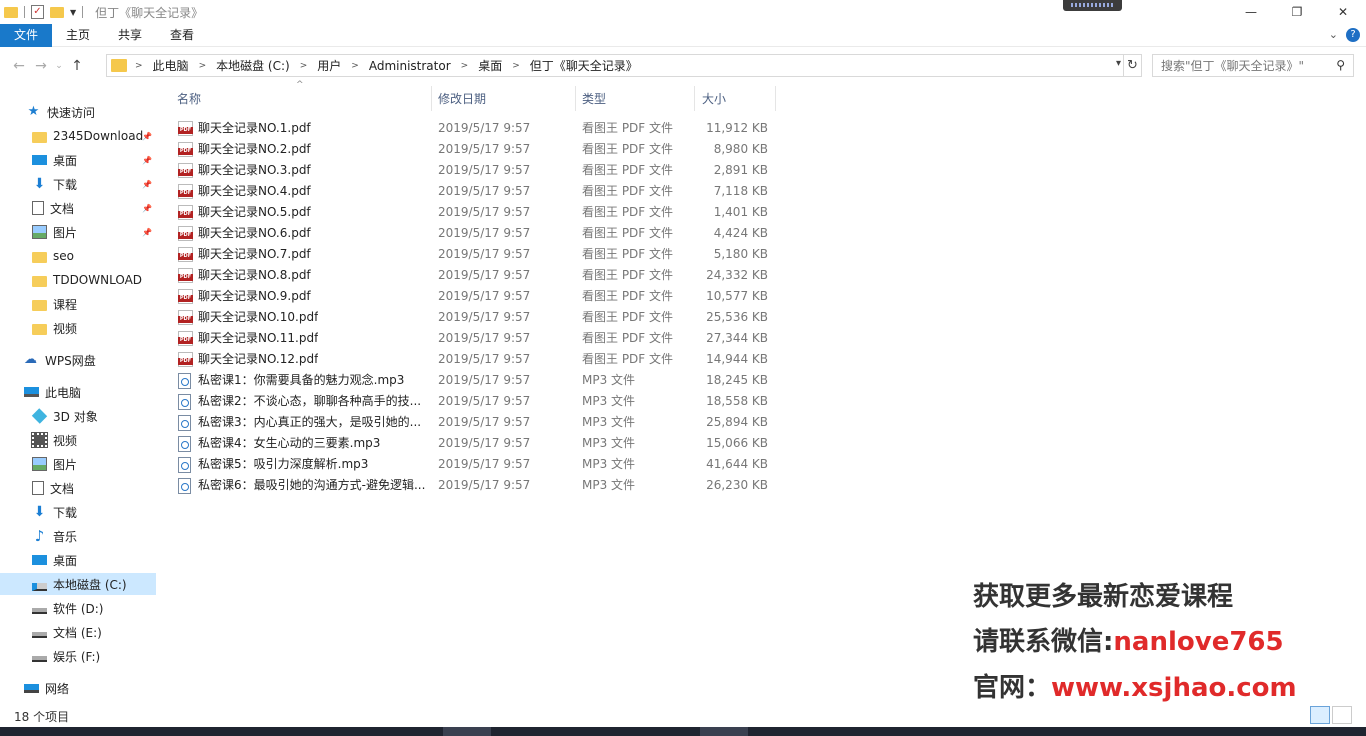 The width and height of the screenshot is (1366, 736). I want to click on sidebar-item-pc: ♪ 音乐, so click(78, 536).